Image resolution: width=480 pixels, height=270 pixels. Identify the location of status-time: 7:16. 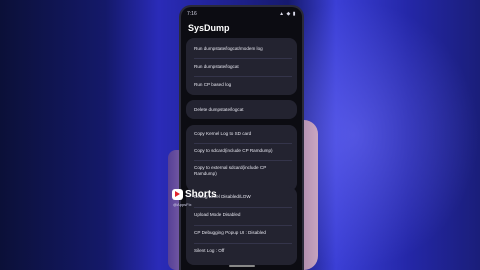
(192, 14).